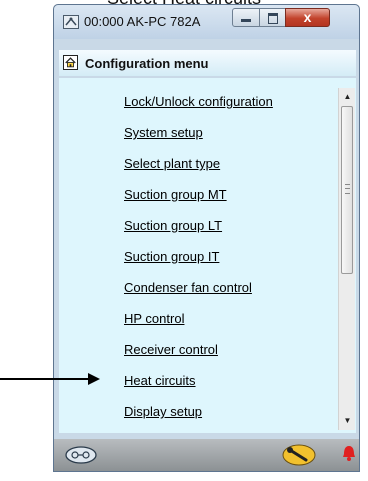  I want to click on scroll-thumb, so click(347, 190).